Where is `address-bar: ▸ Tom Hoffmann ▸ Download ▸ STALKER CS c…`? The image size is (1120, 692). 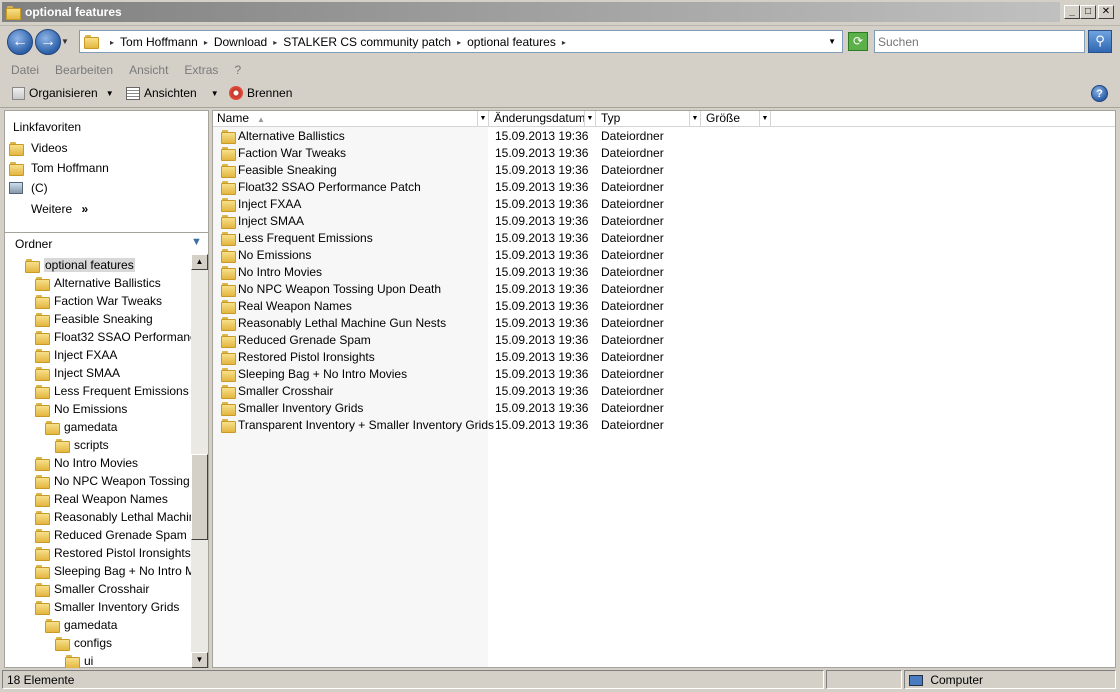 address-bar: ▸ Tom Hoffmann ▸ Download ▸ STALKER CS c… is located at coordinates (461, 41).